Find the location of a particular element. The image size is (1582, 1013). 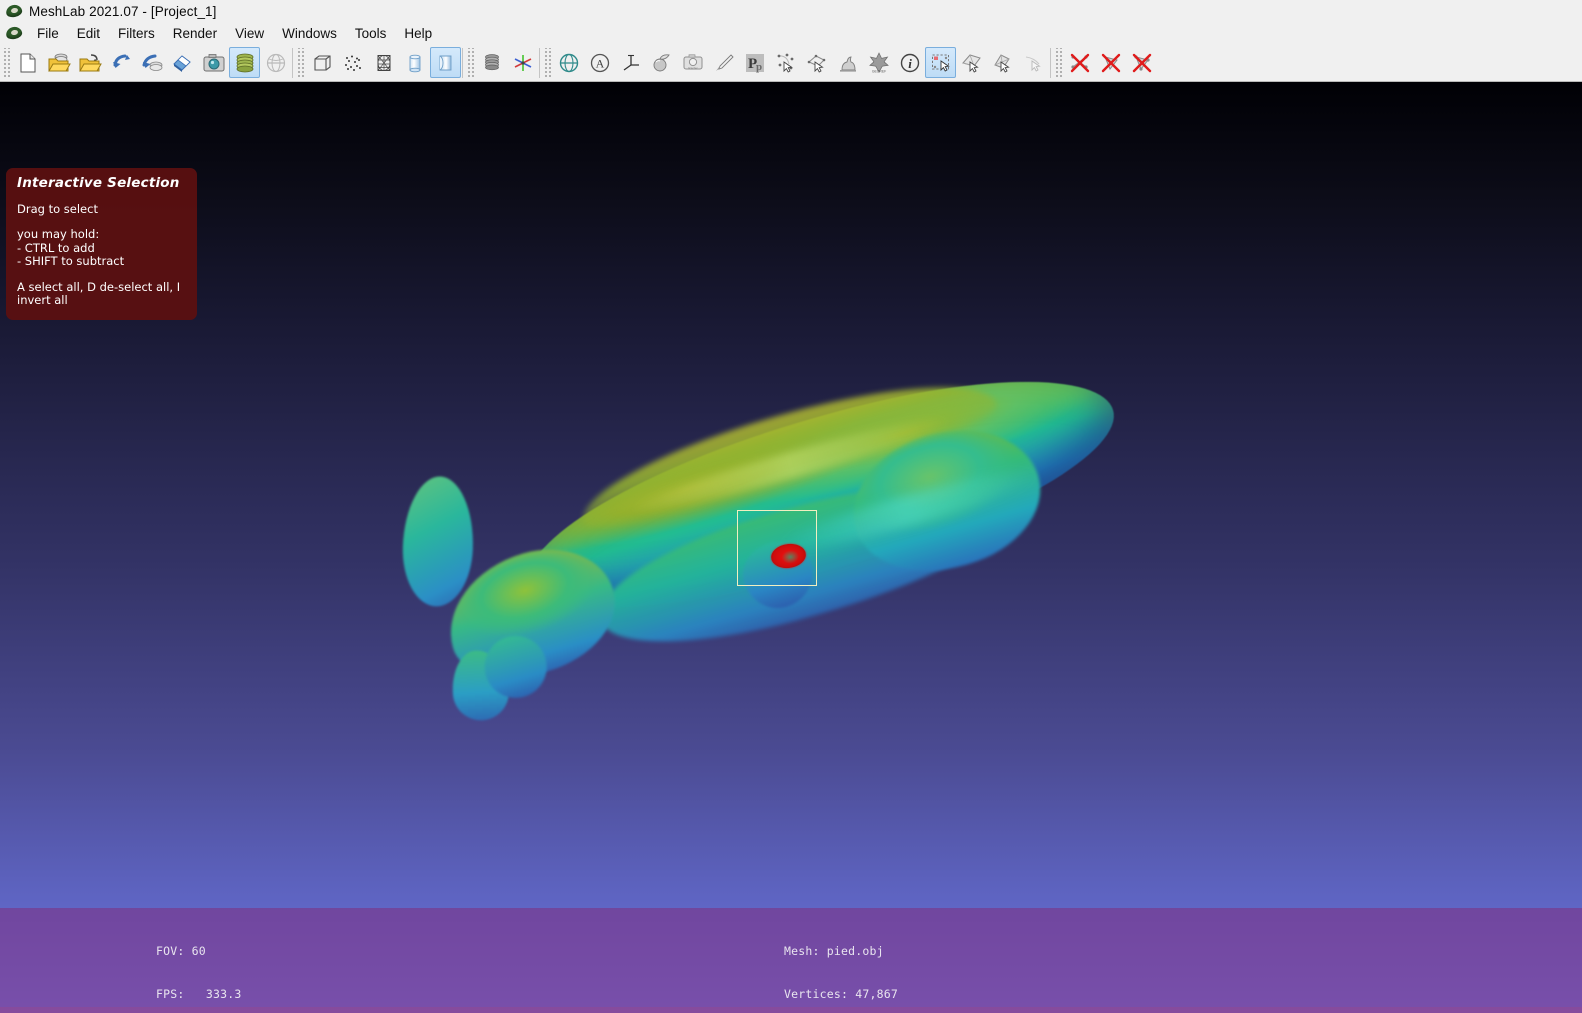

menu-help: Help is located at coordinates (418, 33).